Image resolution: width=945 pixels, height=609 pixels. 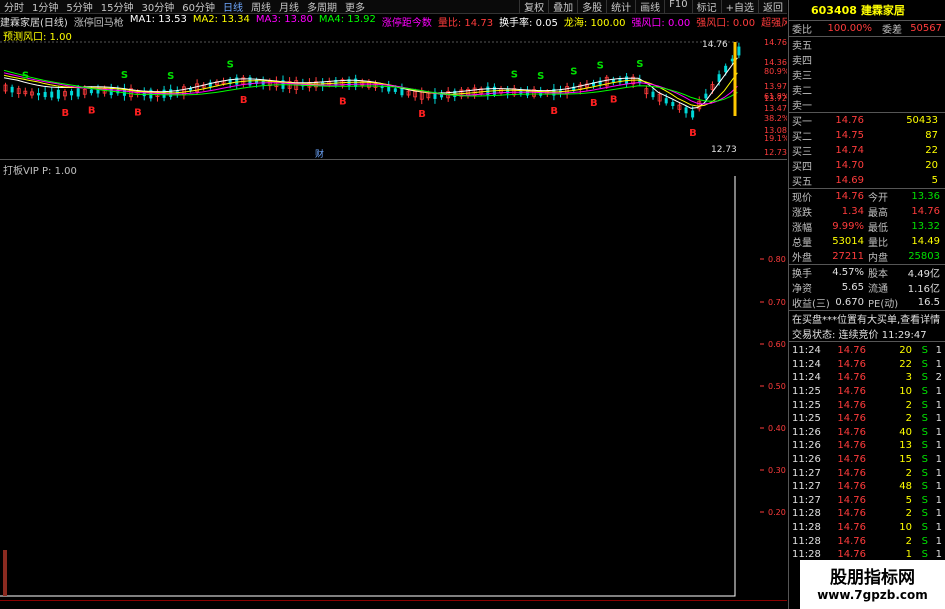 I want to click on indicator-axis-label: 0.80, so click(x=777, y=259).